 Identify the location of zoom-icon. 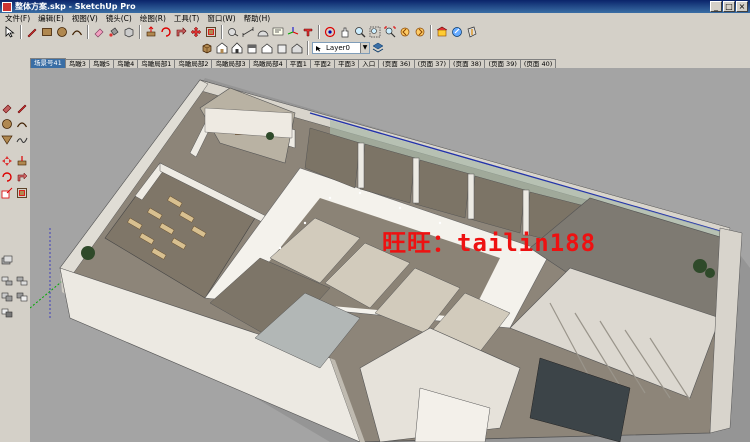
(360, 32).